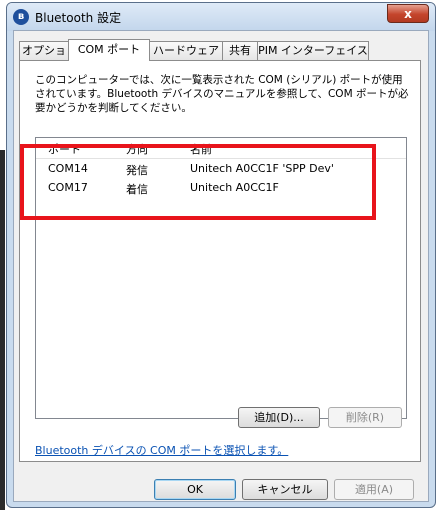  Describe the element at coordinates (78, 18) in the screenshot. I see `window-title: Bluetooth 設定` at that location.